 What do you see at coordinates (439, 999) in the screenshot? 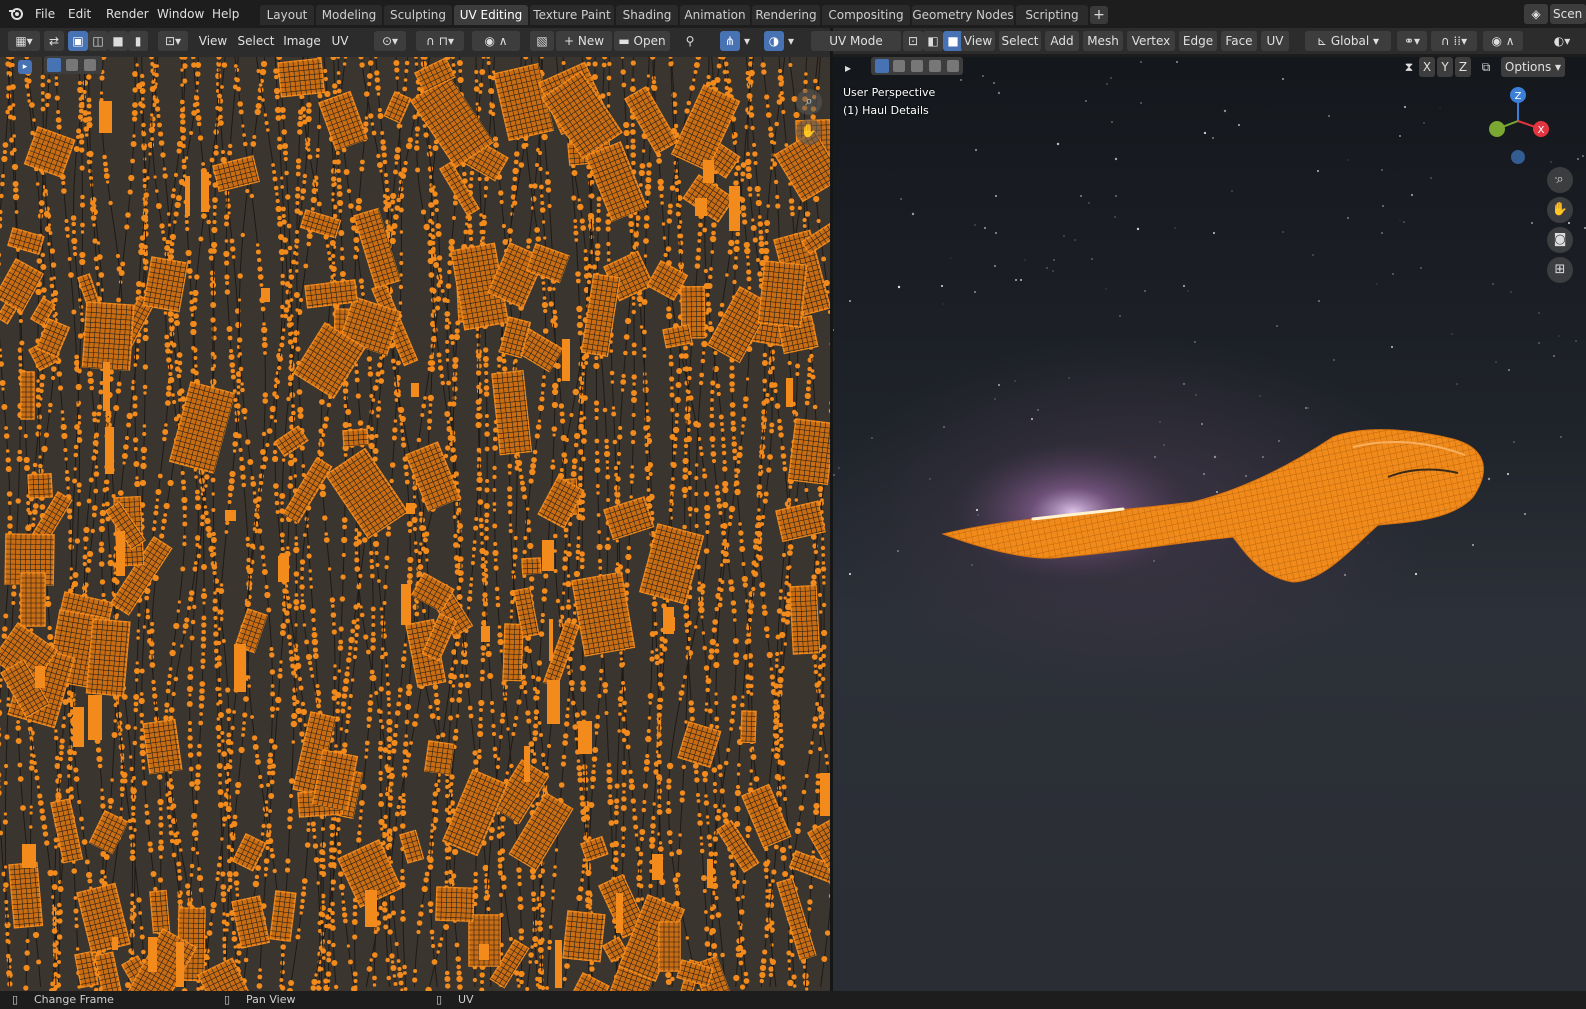
I see `mouse-right-icon: ▯` at bounding box center [439, 999].